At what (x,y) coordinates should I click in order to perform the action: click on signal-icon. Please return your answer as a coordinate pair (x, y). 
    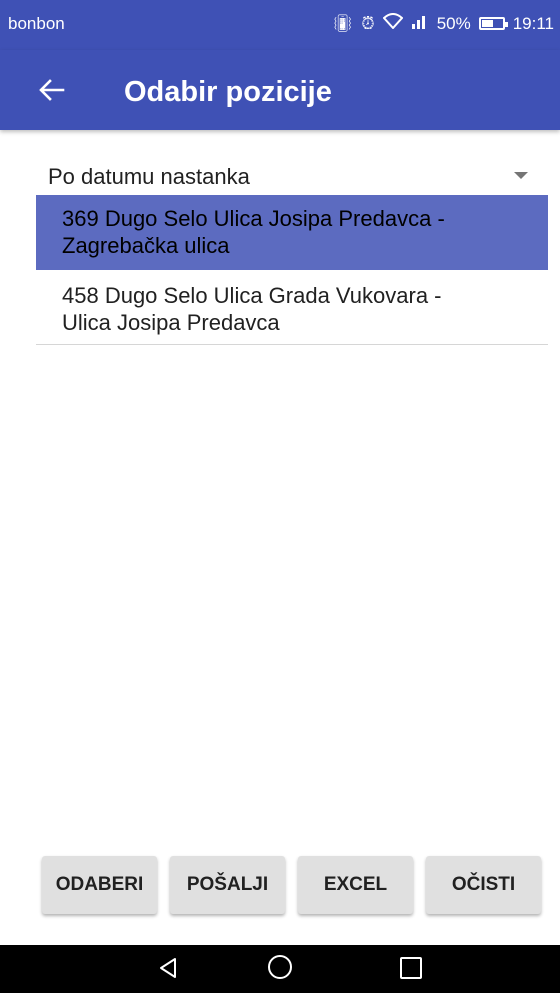
    Looking at the image, I should click on (420, 23).